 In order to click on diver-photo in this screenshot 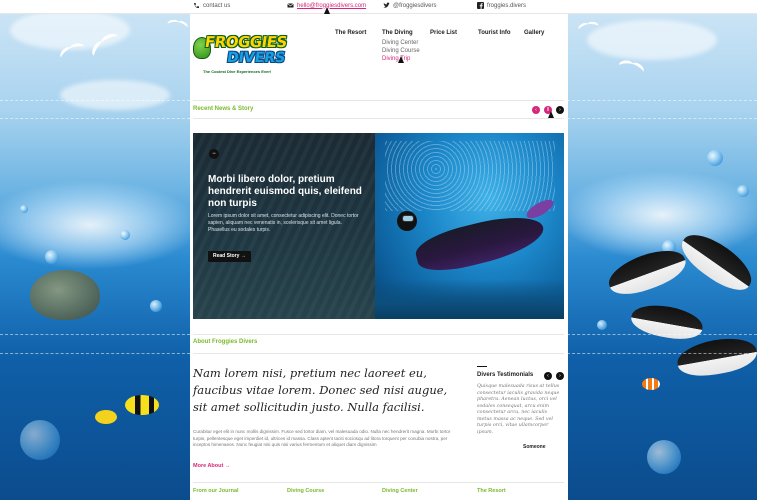, I will do `click(469, 226)`.